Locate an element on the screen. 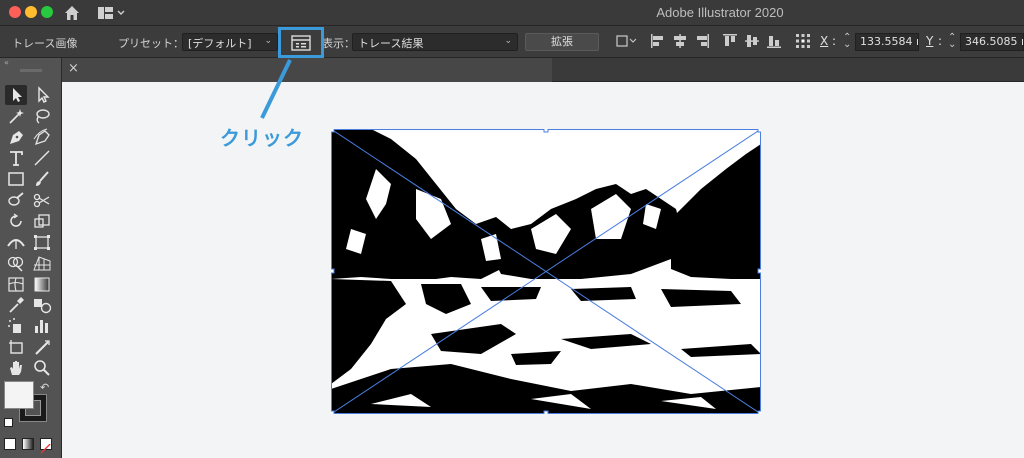 The width and height of the screenshot is (1024, 458). trace-panel-icon is located at coordinates (301, 43).